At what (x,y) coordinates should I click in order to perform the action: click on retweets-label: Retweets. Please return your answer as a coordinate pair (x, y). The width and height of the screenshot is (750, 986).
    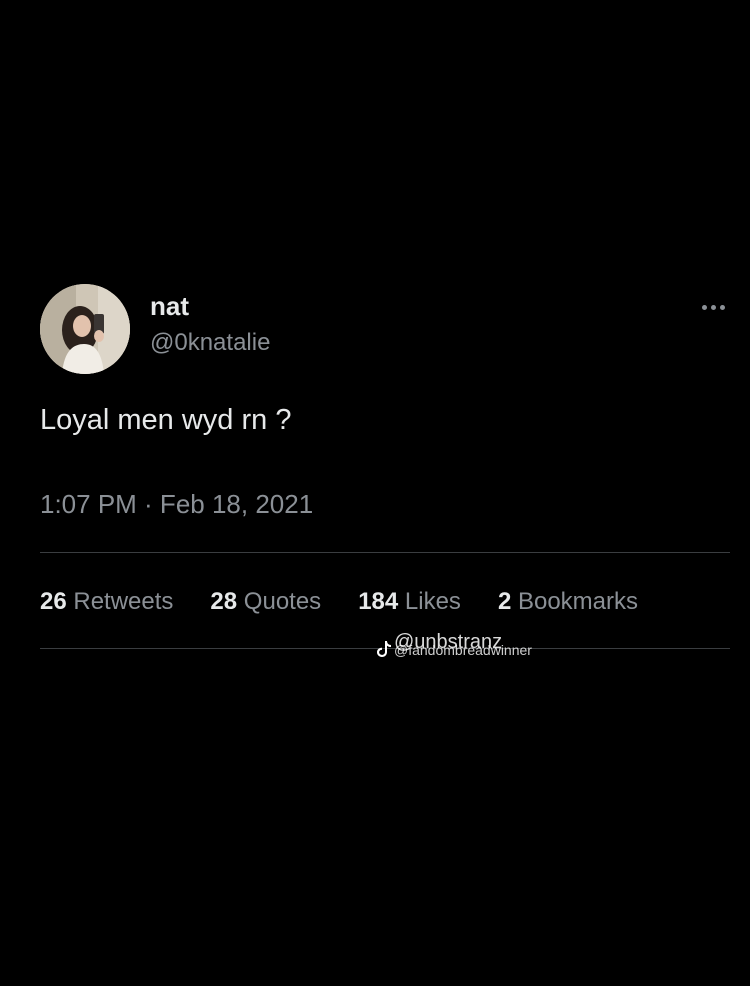
    Looking at the image, I should click on (123, 601).